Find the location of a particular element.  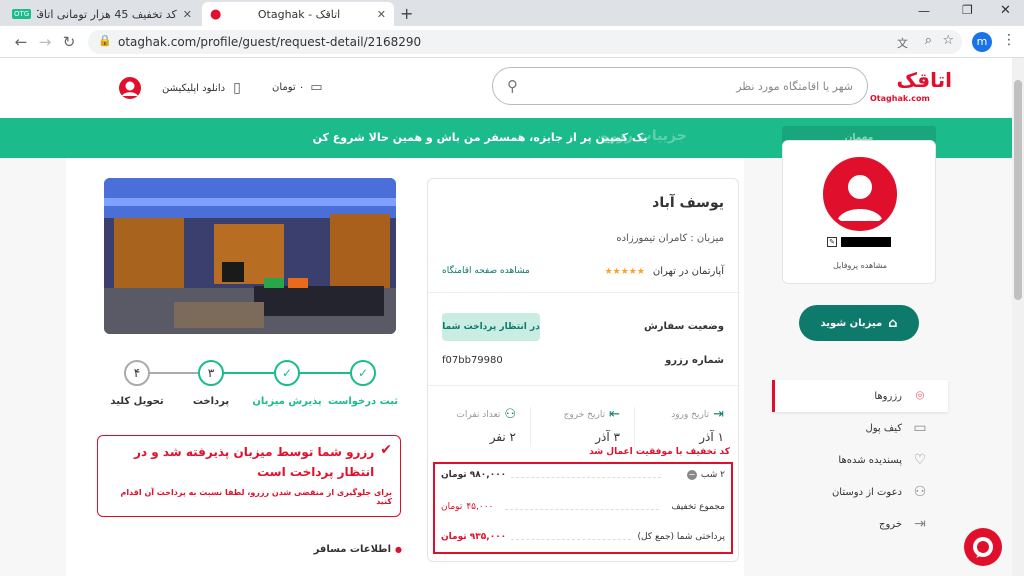

redacted-name is located at coordinates (866, 242).